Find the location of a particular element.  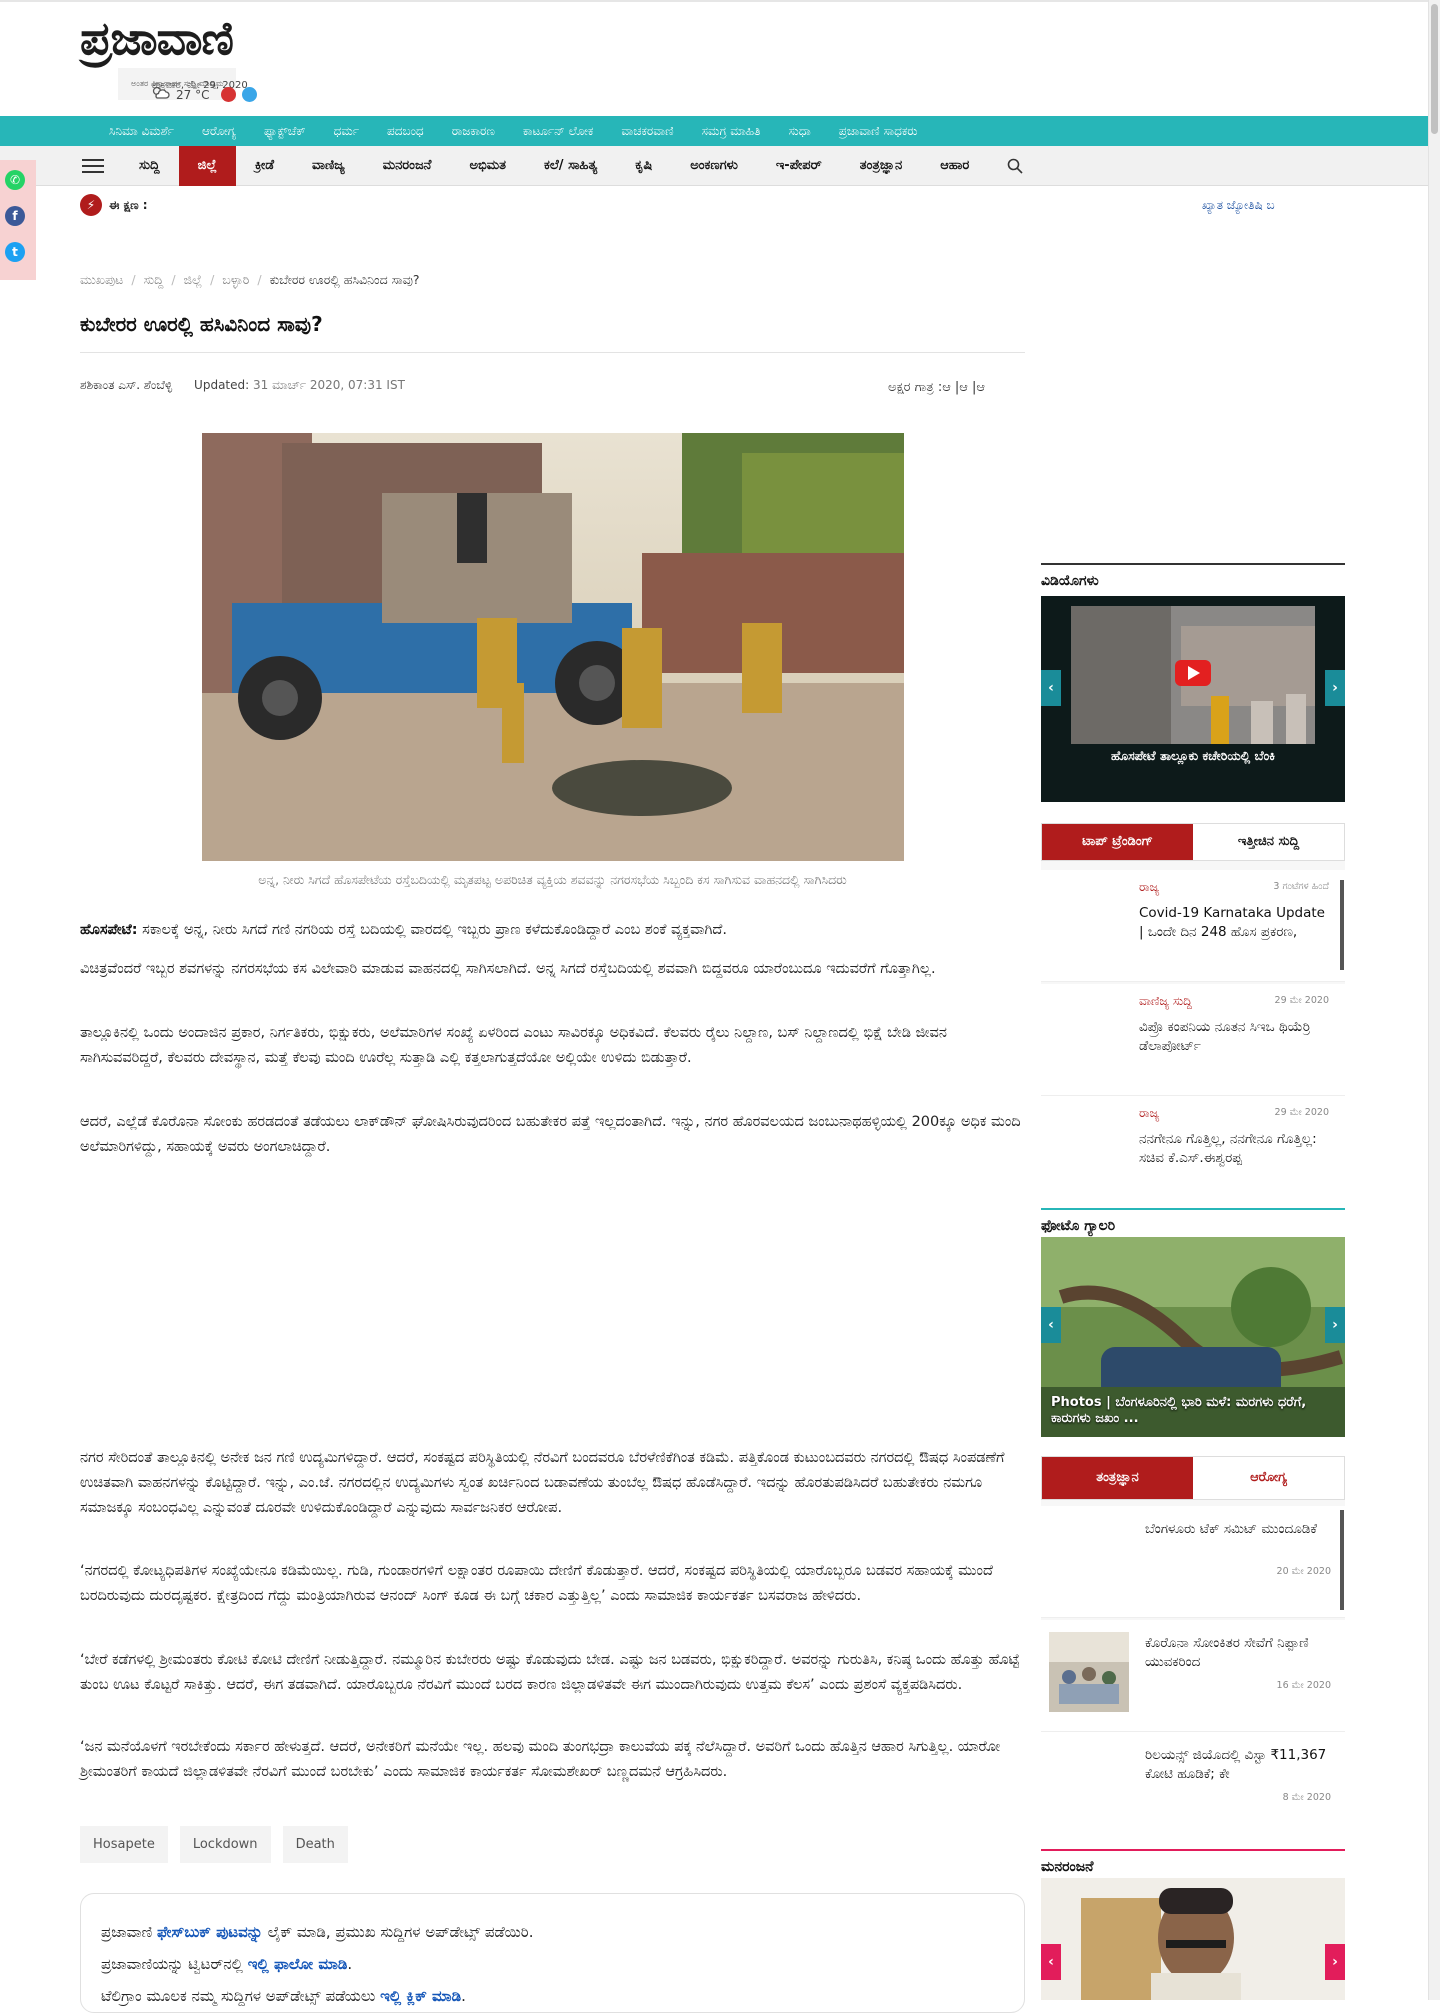

follow-text: . is located at coordinates (463, 1996).